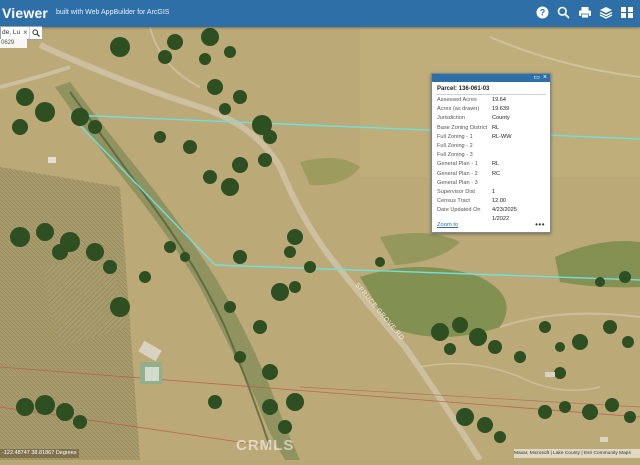 The width and height of the screenshot is (640, 465). I want to click on basemap-gallery-icon, so click(626, 12).